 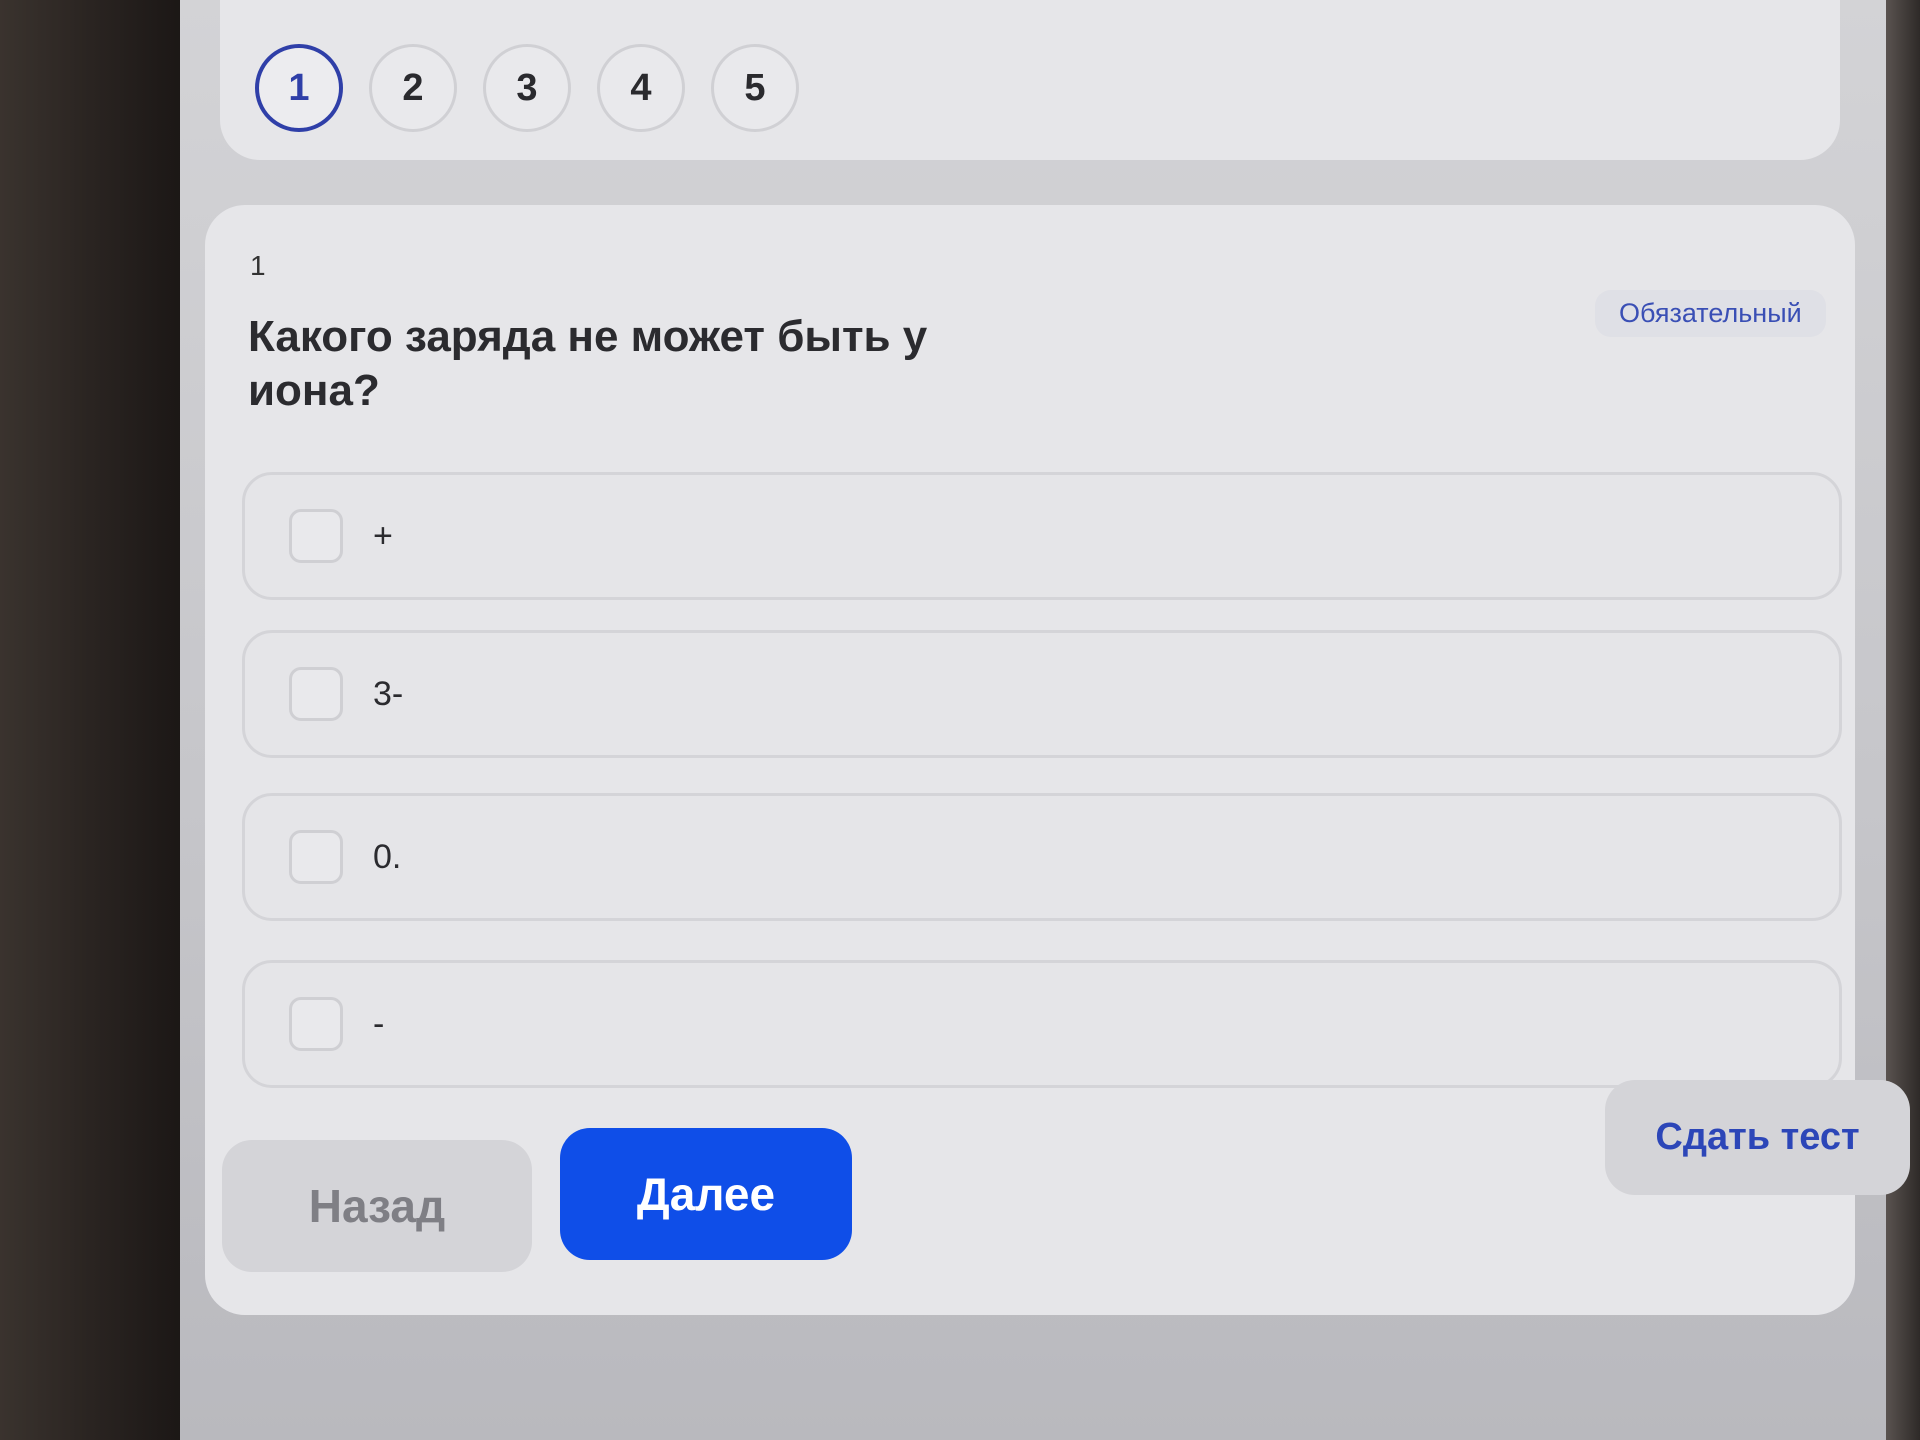 I want to click on answer-option-4: -, so click(x=1042, y=1024).